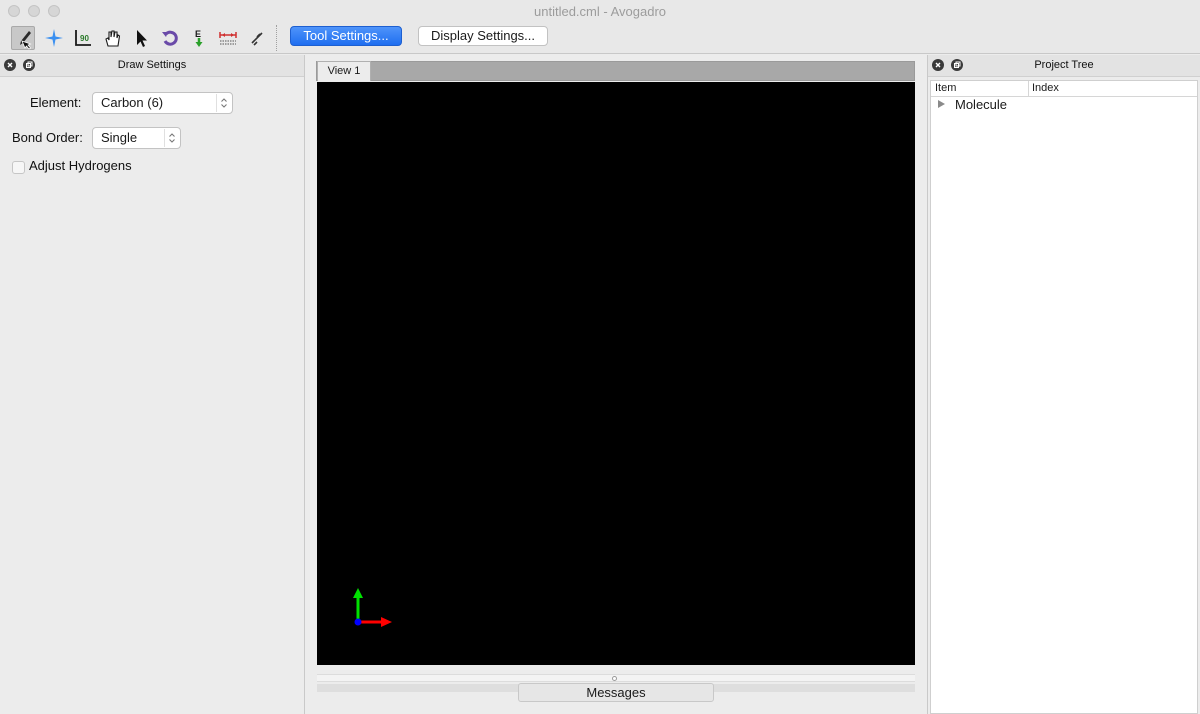  I want to click on toolbar-separator, so click(277, 38).